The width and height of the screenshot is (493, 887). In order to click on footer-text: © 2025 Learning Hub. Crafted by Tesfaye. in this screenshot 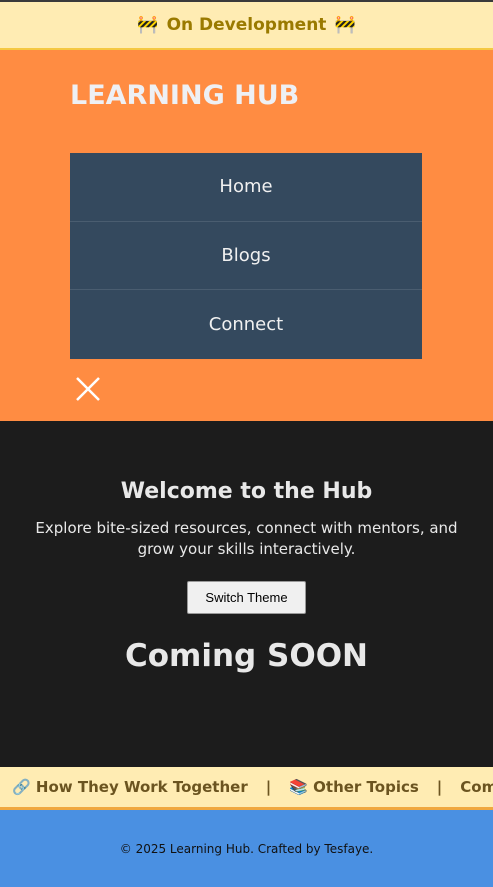, I will do `click(246, 848)`.